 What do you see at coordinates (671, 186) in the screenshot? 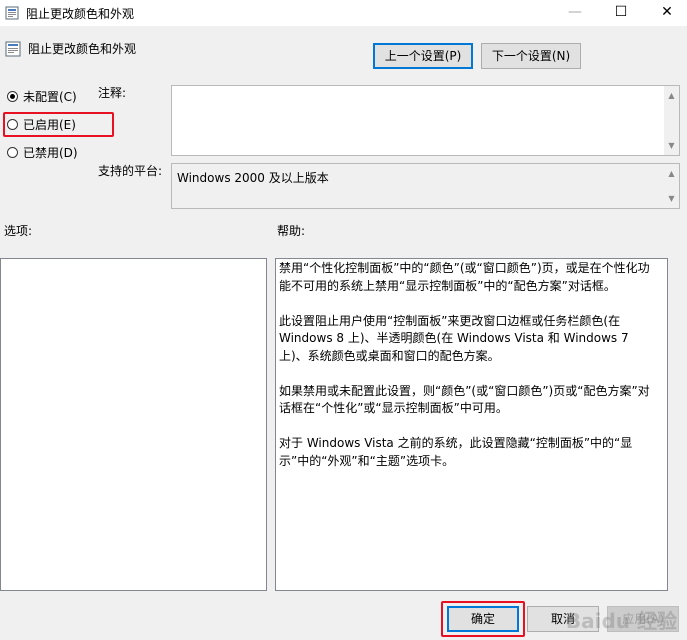
I see `platform-scrollbar: ▲ ▼` at bounding box center [671, 186].